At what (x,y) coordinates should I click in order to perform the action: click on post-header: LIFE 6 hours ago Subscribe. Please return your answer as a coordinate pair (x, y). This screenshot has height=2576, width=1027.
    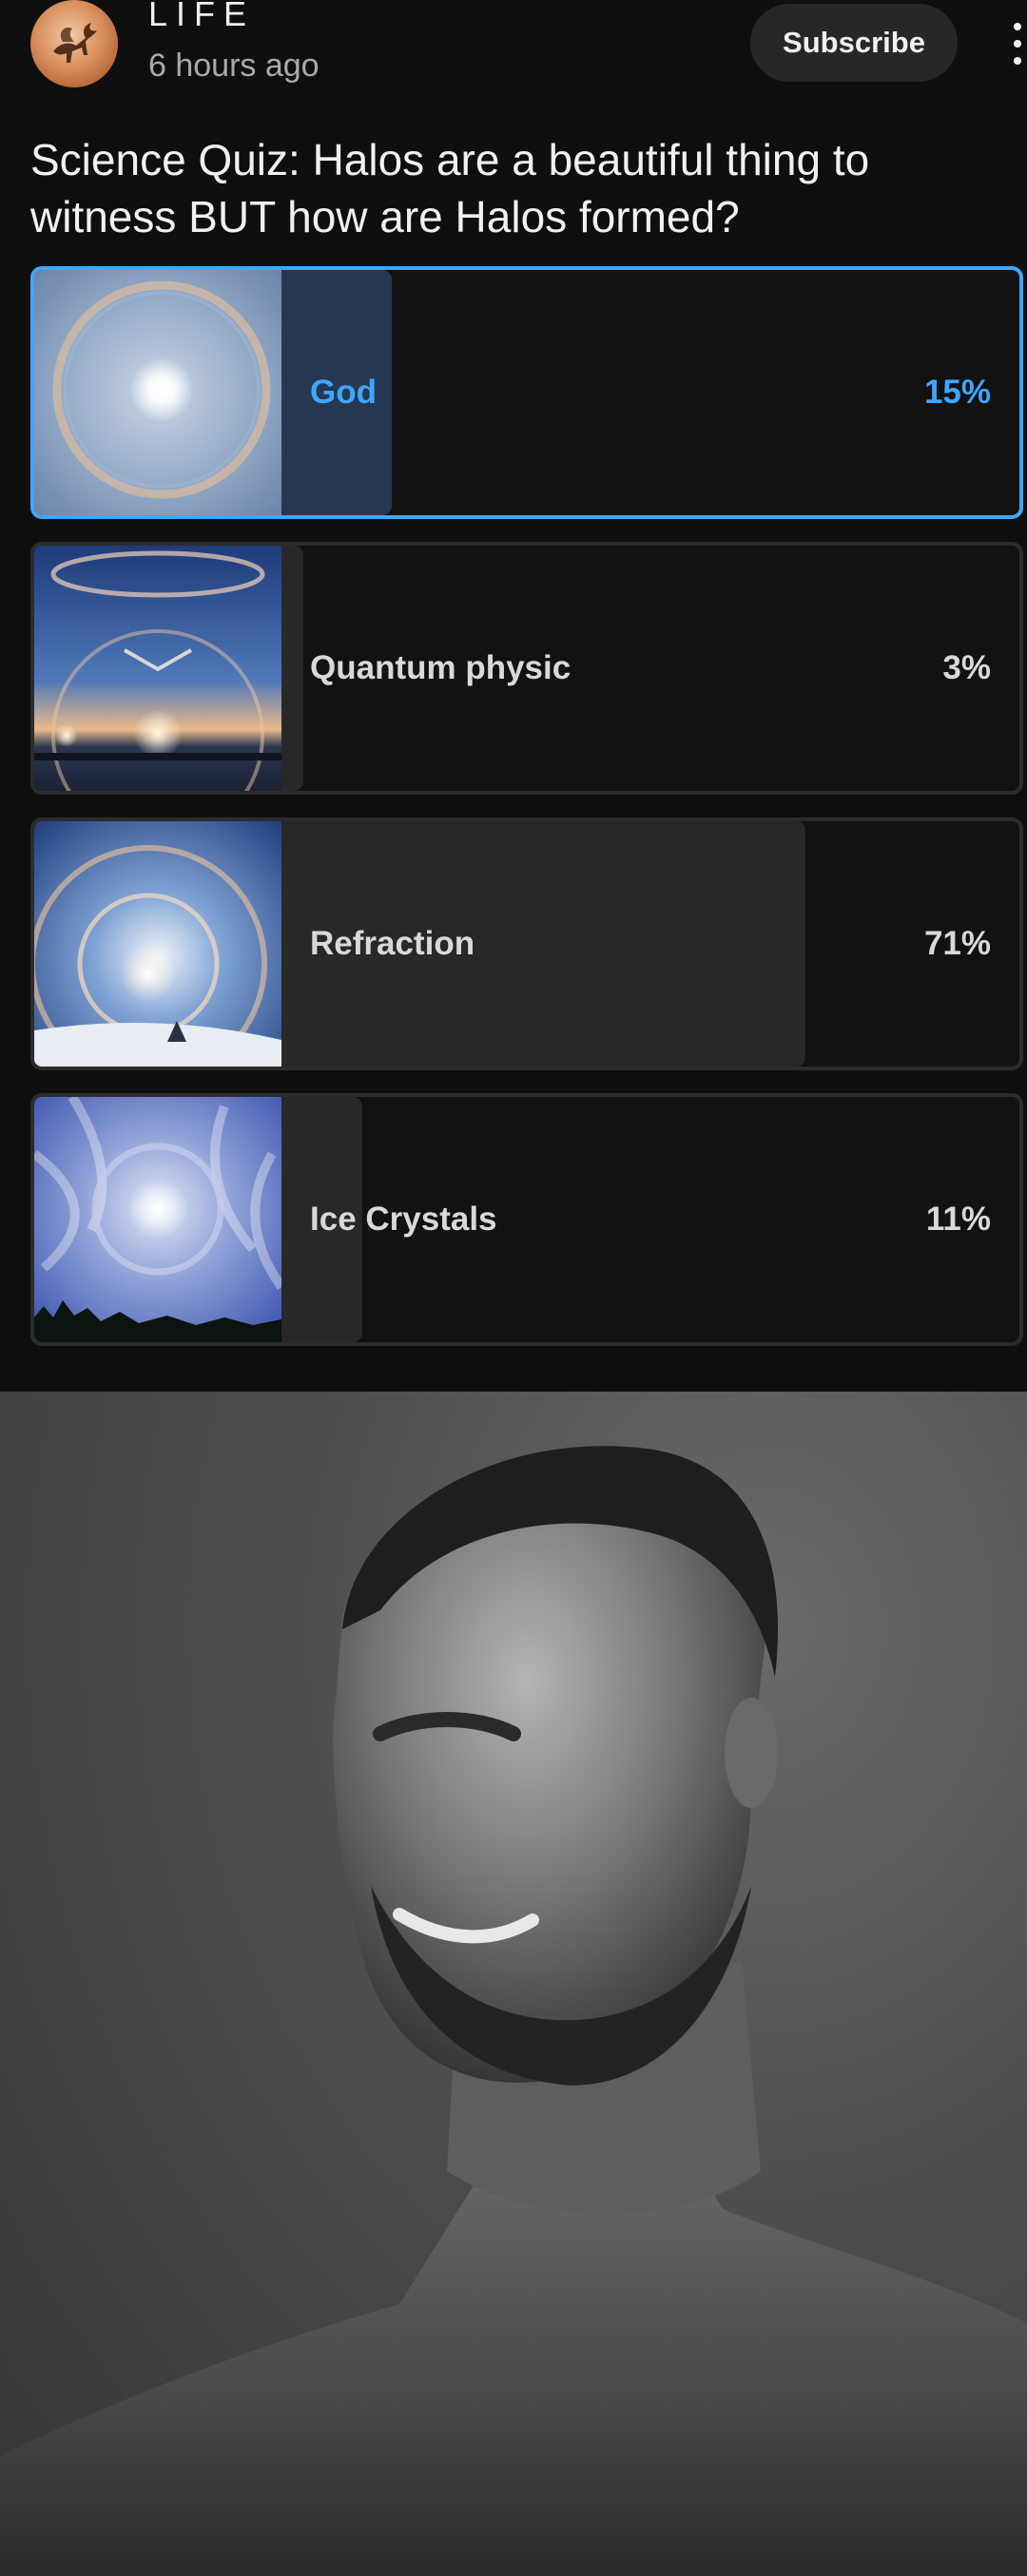
    Looking at the image, I should click on (513, 47).